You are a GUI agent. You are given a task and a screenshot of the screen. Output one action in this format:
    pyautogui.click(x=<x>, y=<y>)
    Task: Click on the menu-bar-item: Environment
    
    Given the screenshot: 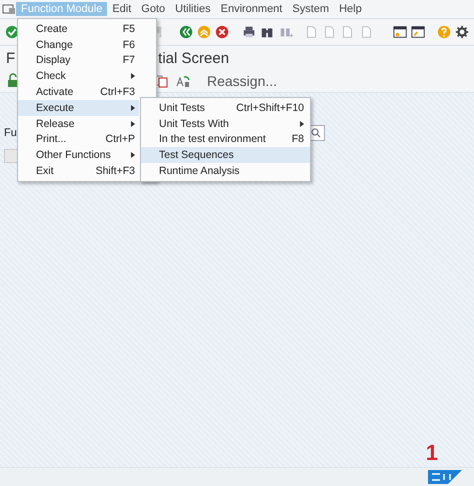 What is the action you would take?
    pyautogui.click(x=252, y=9)
    